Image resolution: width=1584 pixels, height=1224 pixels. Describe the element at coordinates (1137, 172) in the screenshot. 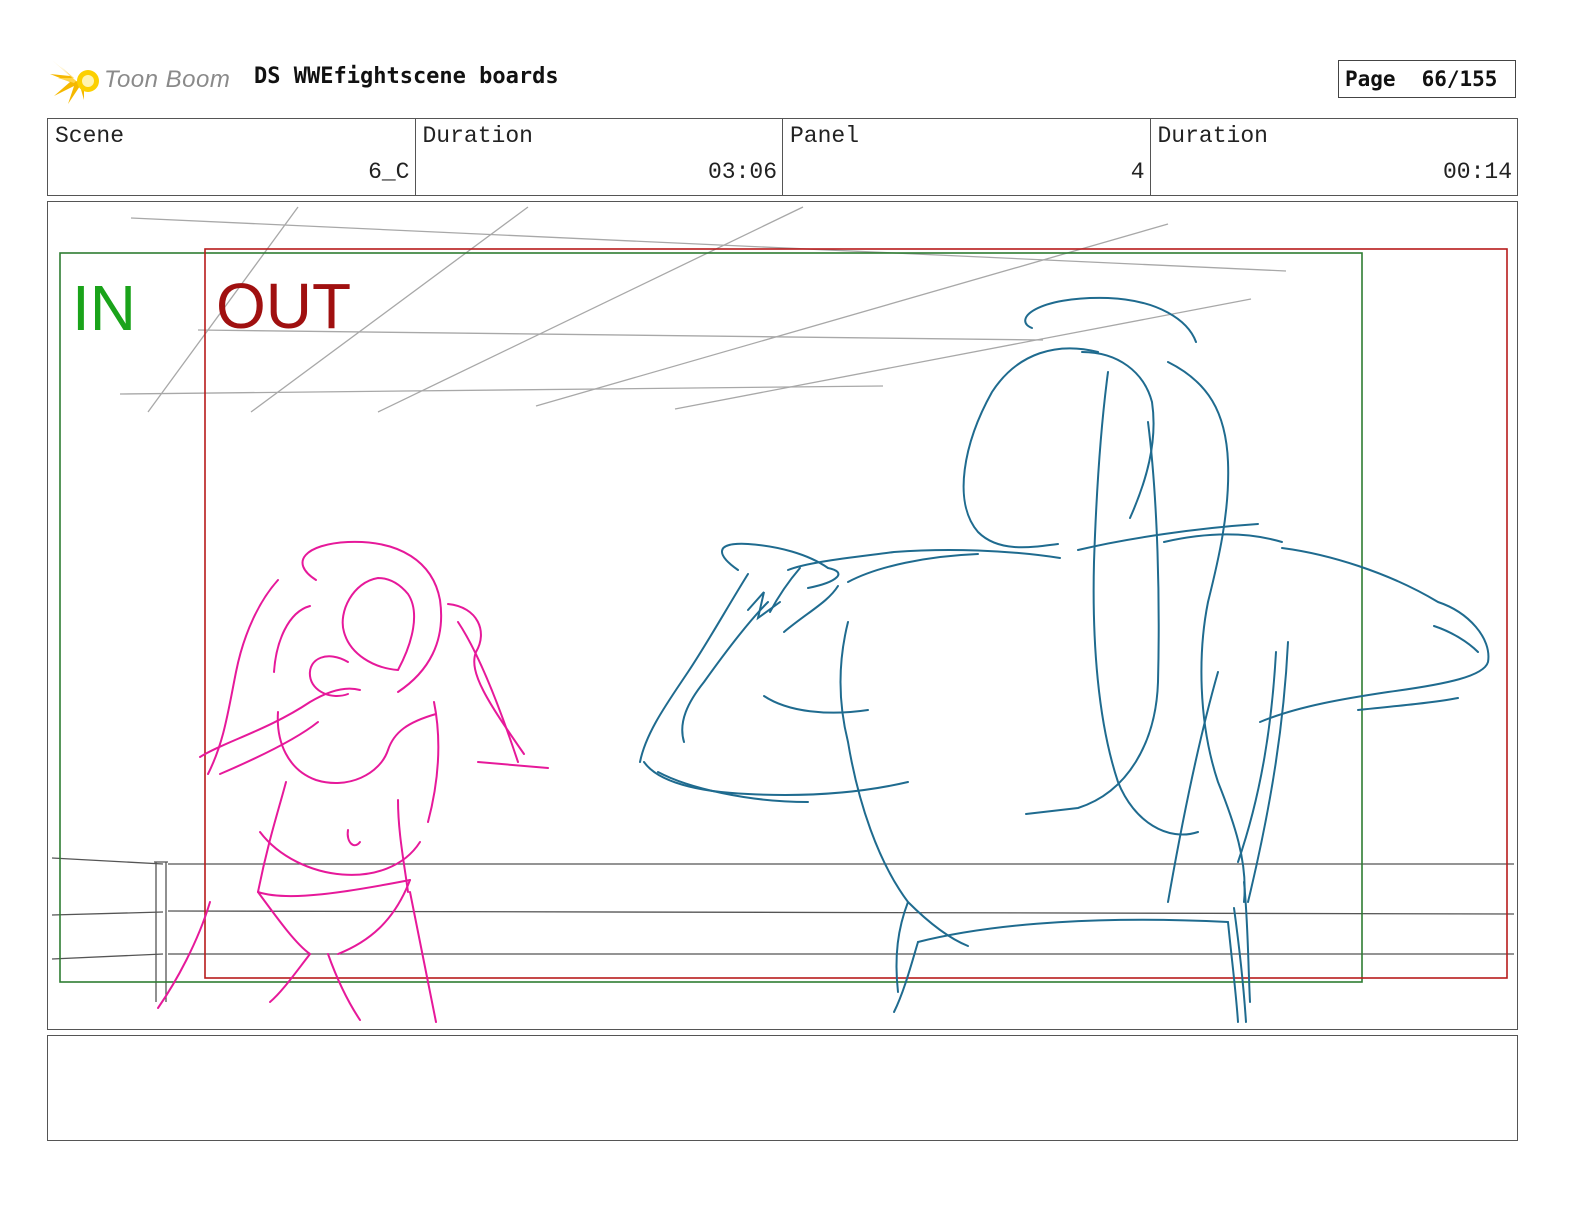

I see `panel-value: 4` at that location.